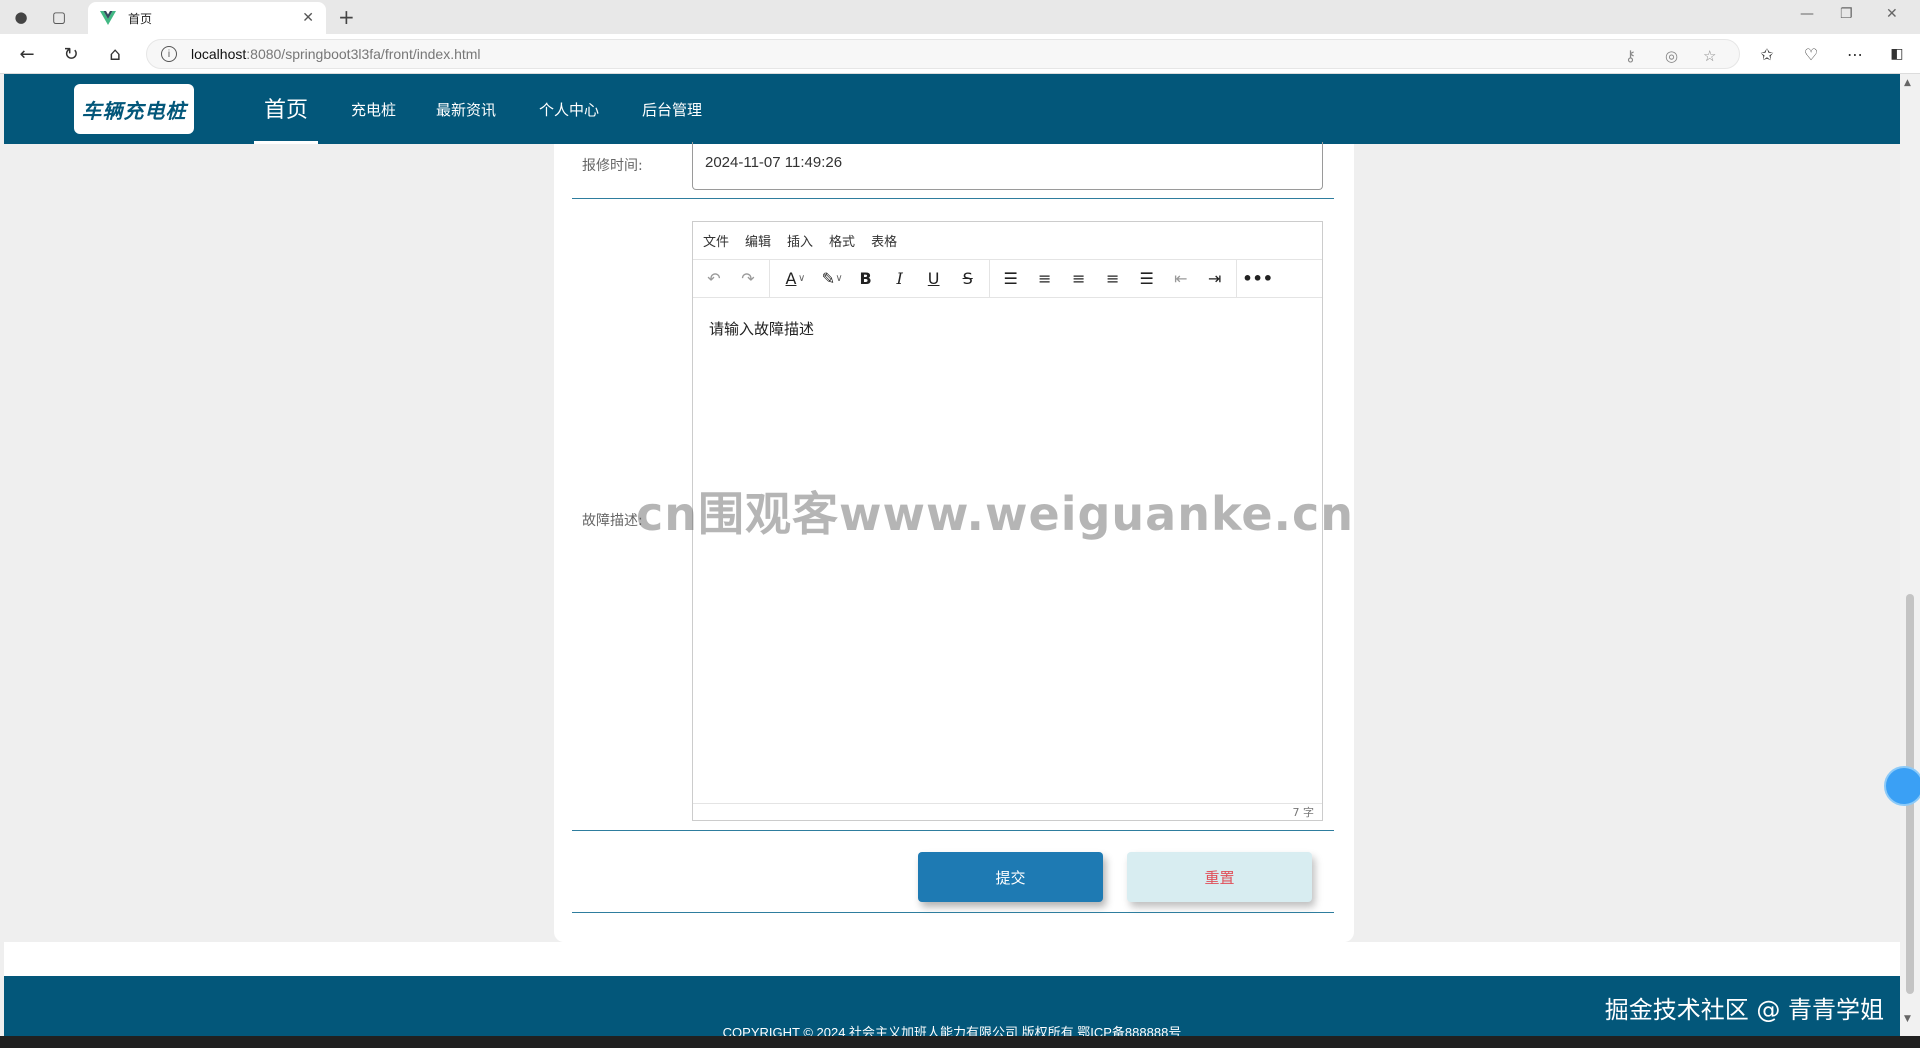 Image resolution: width=1920 pixels, height=1048 pixels. What do you see at coordinates (968, 279) in the screenshot?
I see `strikethrough-icon: S` at bounding box center [968, 279].